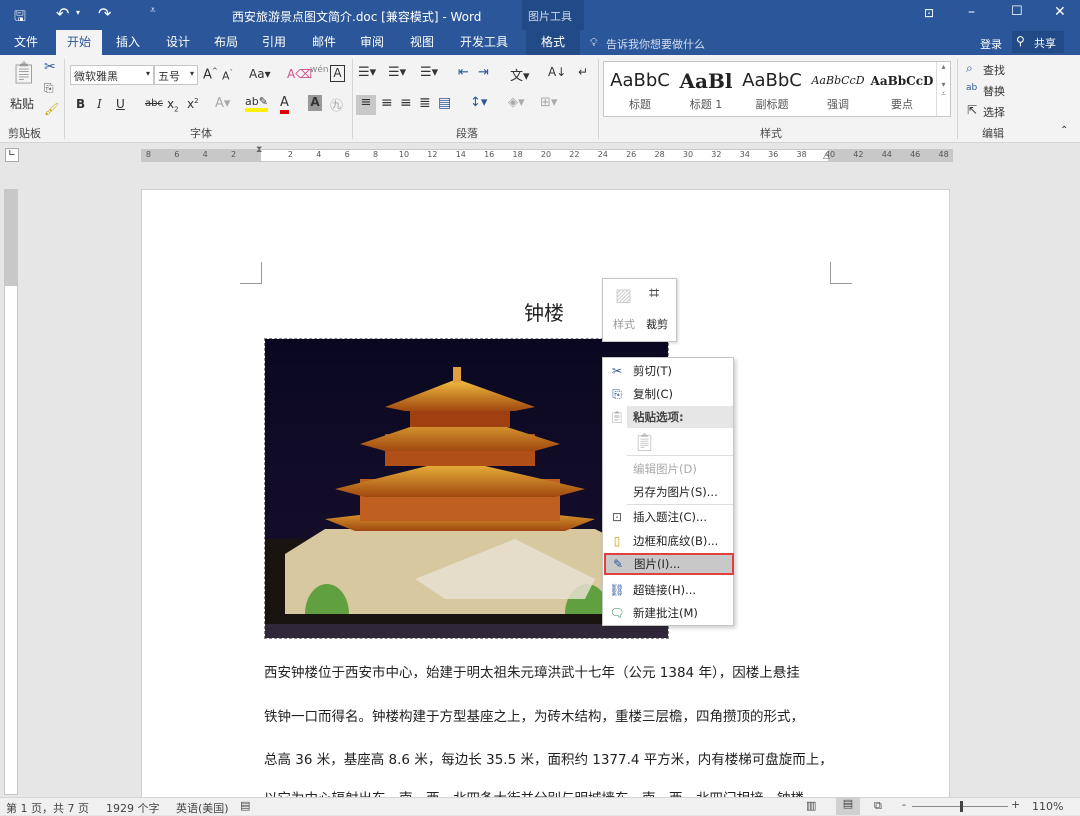 This screenshot has height=816, width=1080. I want to click on replace-button: 替换, so click(994, 91).